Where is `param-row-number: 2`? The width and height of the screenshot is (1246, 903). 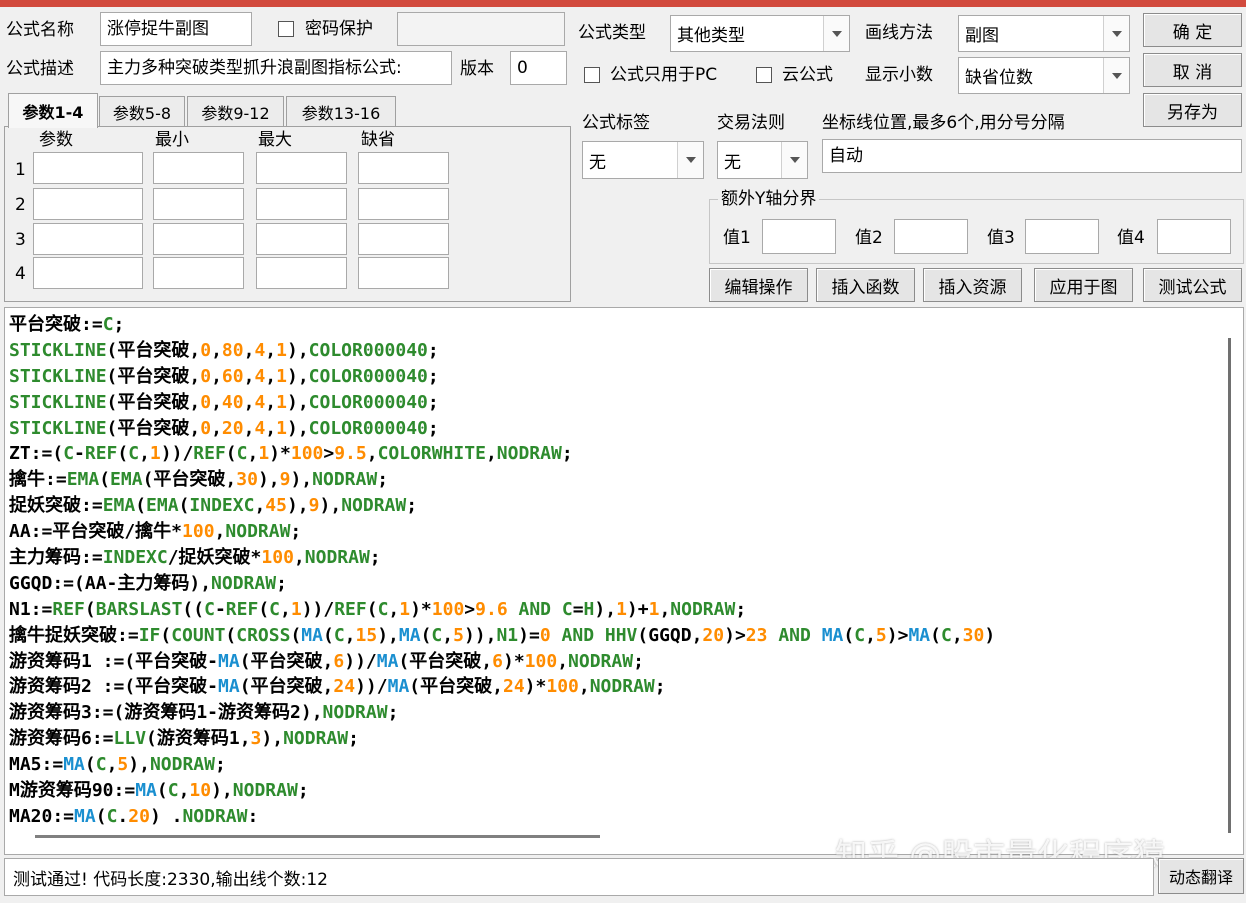 param-row-number: 2 is located at coordinates (20, 205).